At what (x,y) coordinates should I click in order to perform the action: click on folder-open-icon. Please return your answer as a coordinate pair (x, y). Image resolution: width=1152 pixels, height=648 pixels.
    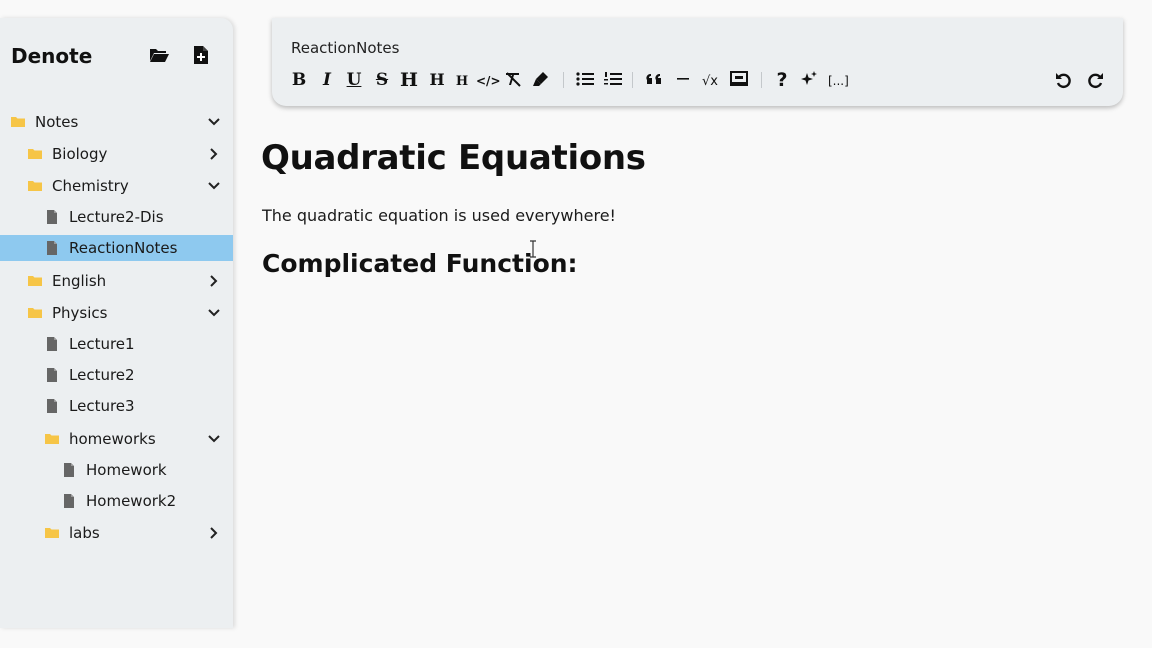
    Looking at the image, I should click on (159, 55).